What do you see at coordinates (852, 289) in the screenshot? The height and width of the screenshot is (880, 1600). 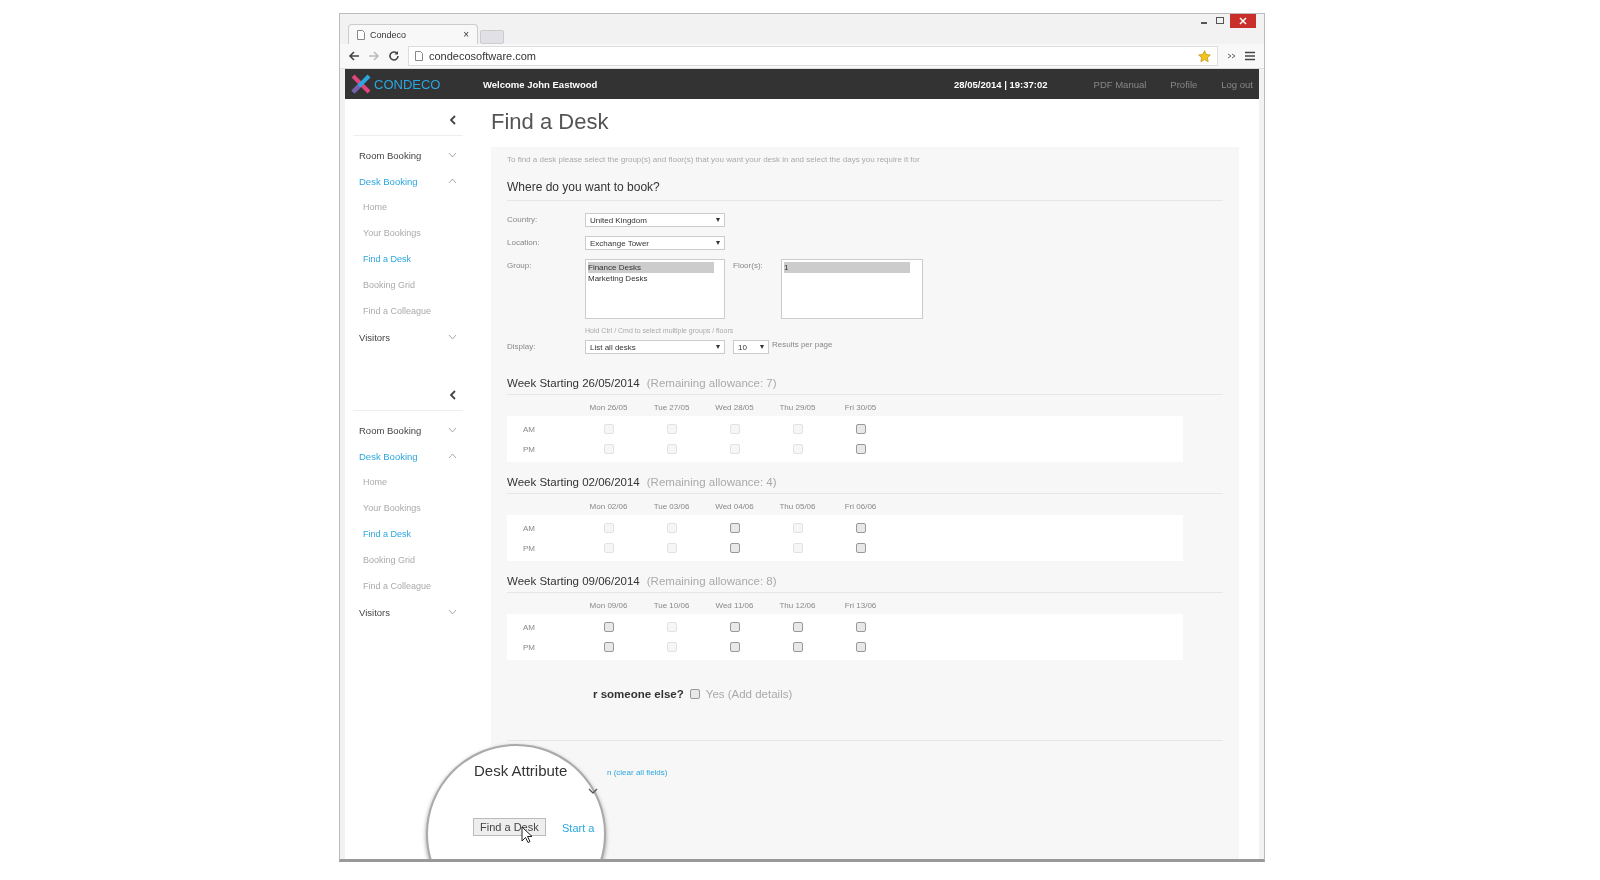 I see `floor-list: 1` at bounding box center [852, 289].